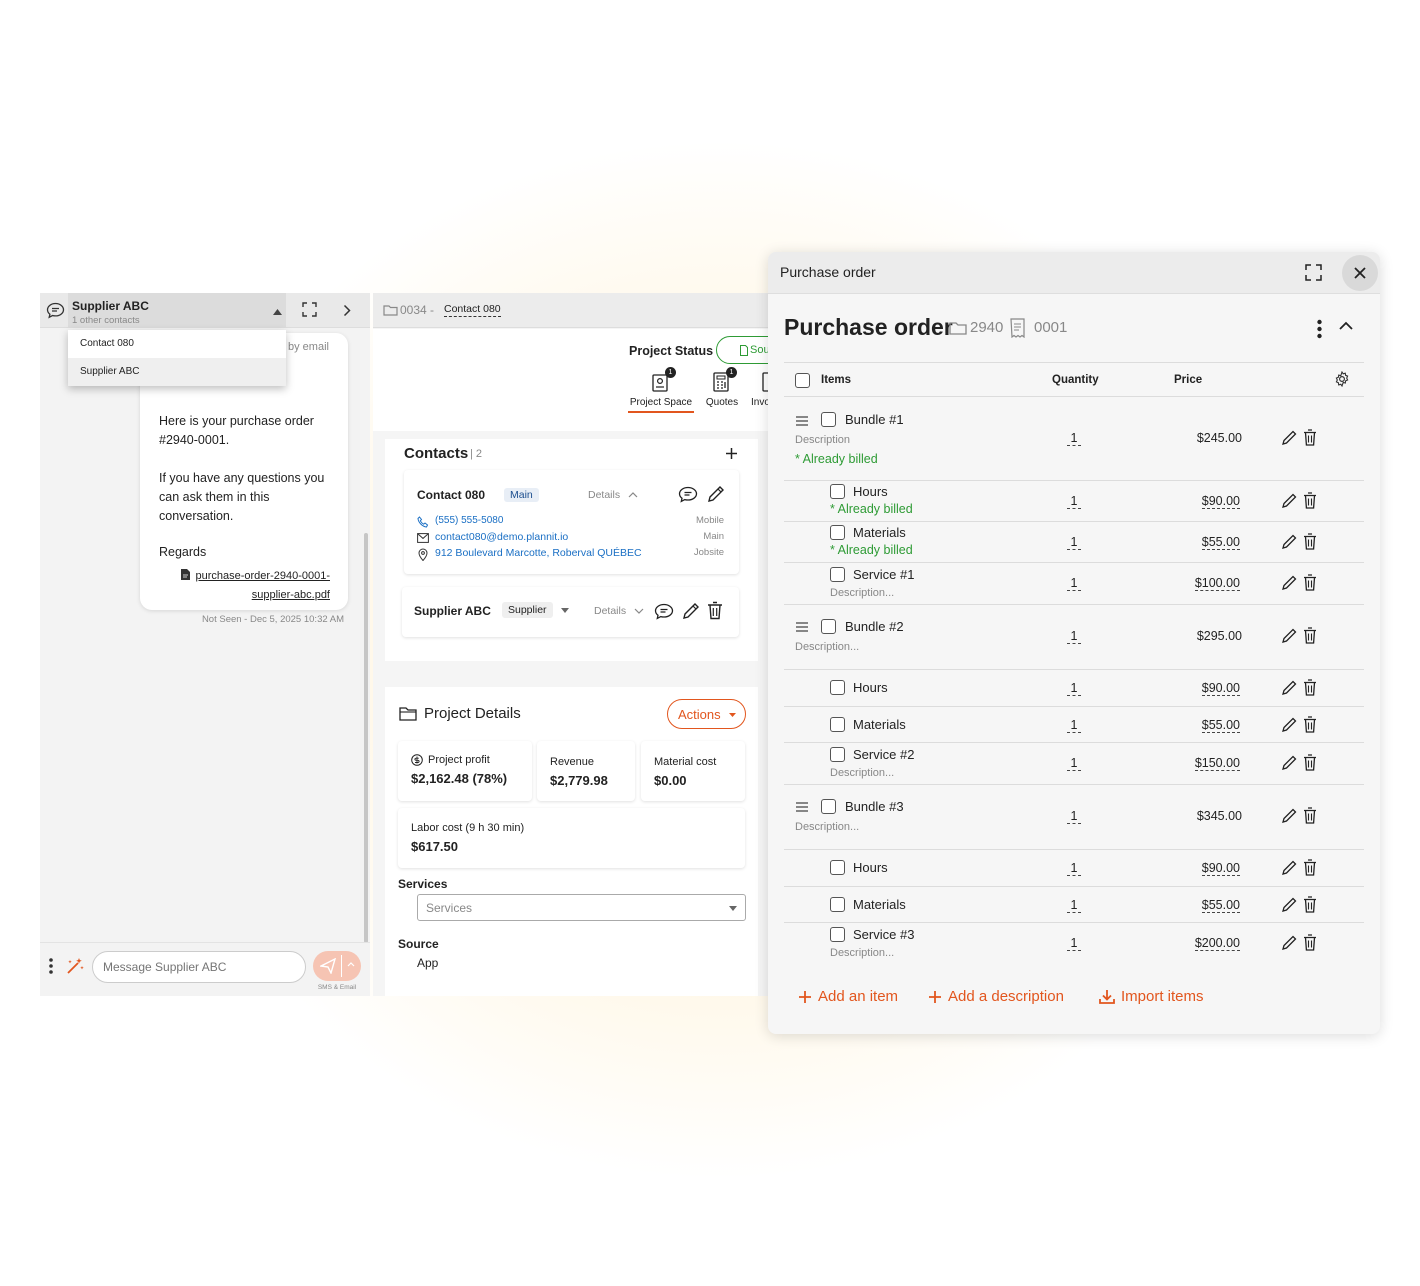  Describe the element at coordinates (565, 610) in the screenshot. I see `caret-down-icon` at that location.